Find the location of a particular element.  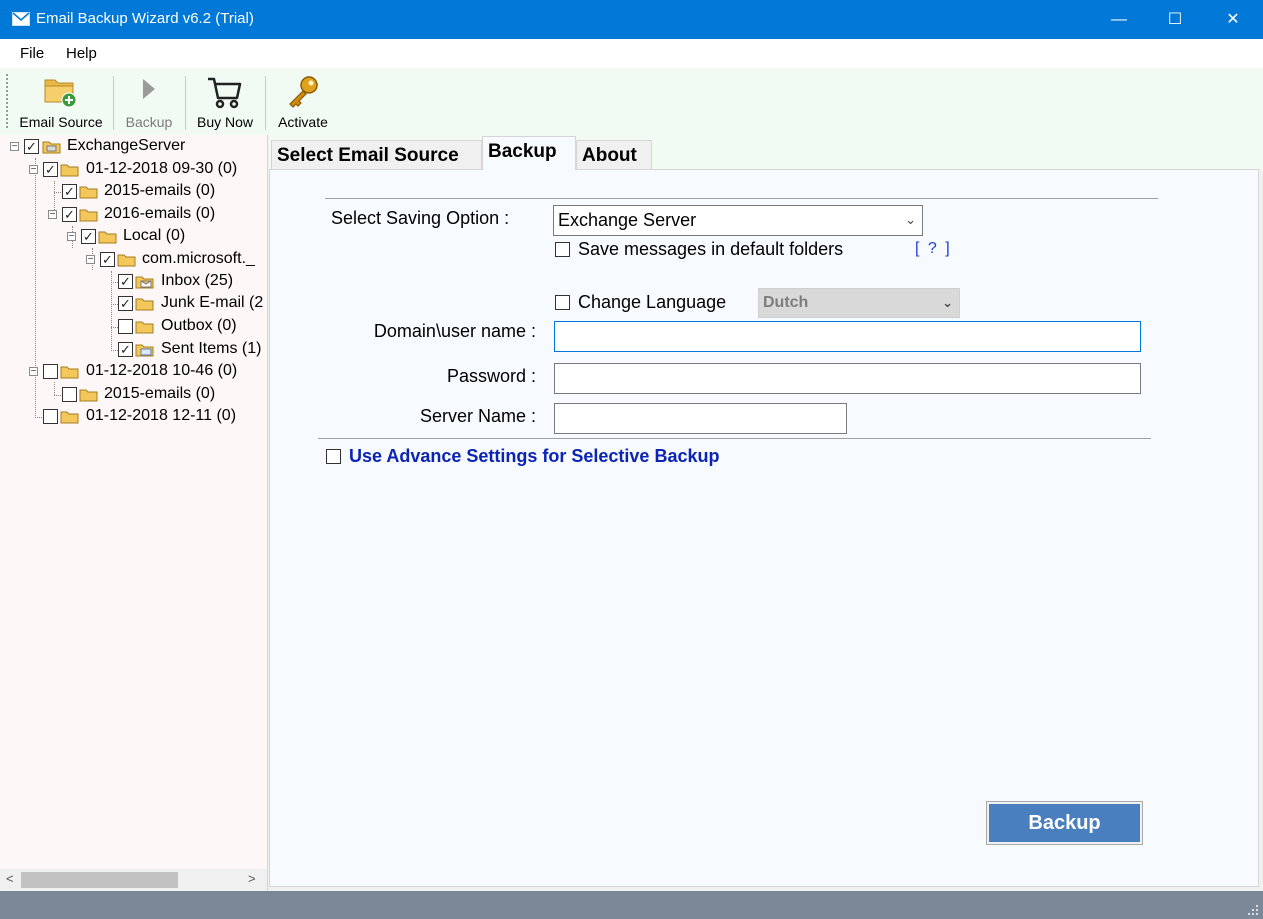

backup-button: Backup is located at coordinates (1064, 823).